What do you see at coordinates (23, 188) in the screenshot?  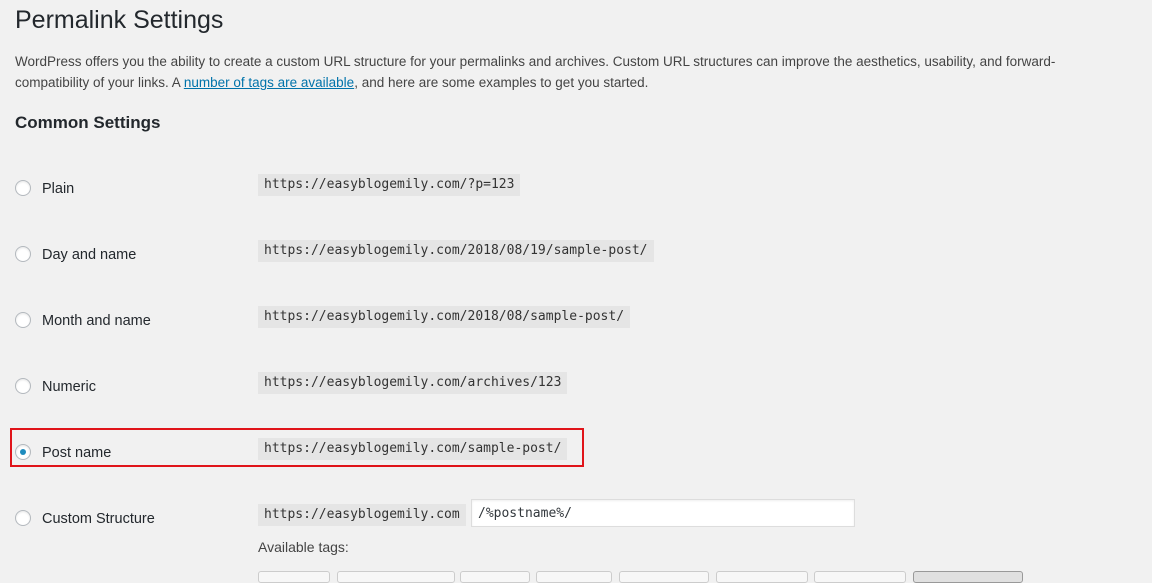 I see `plain-radio` at bounding box center [23, 188].